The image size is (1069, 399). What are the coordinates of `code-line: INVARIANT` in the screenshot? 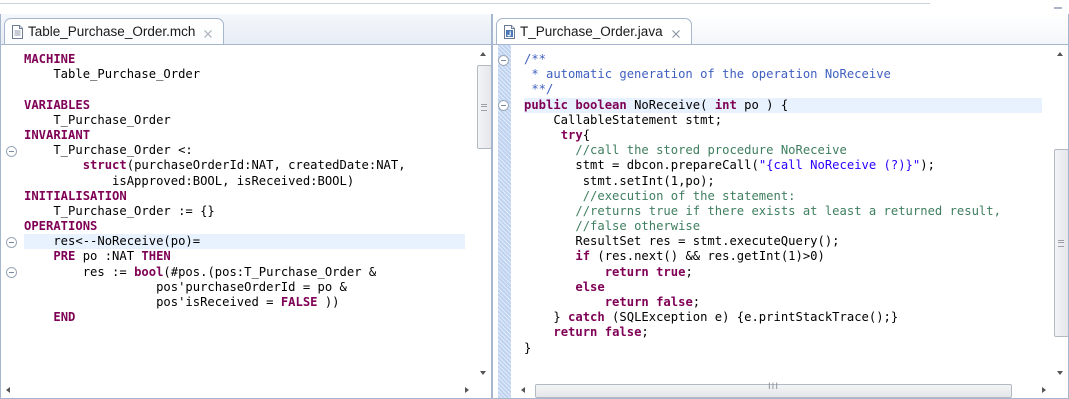 It's located at (244, 135).